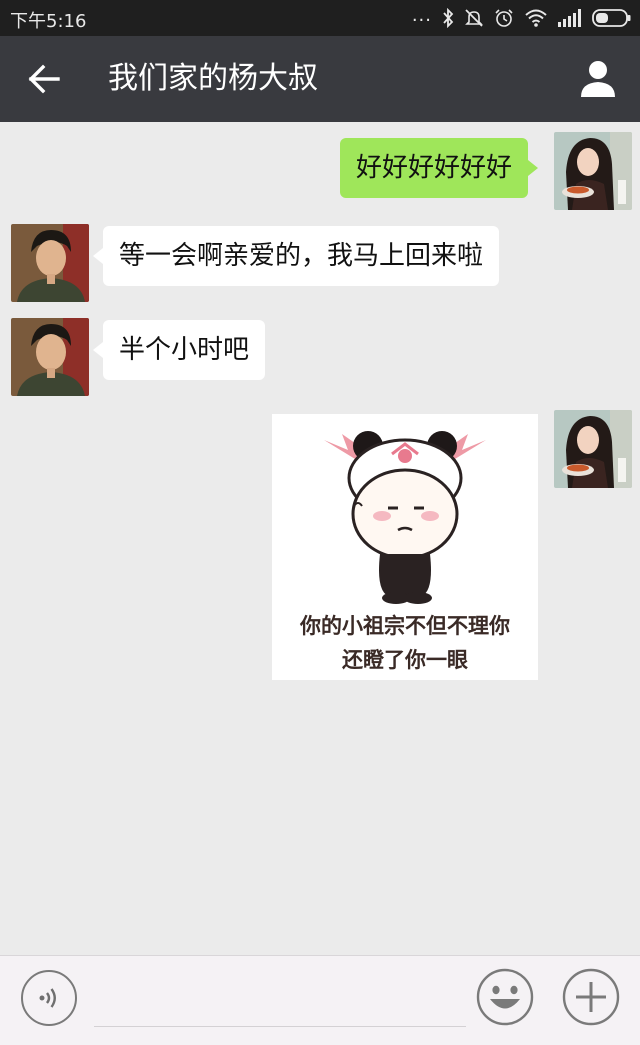  I want to click on emoji-icon, so click(505, 997).